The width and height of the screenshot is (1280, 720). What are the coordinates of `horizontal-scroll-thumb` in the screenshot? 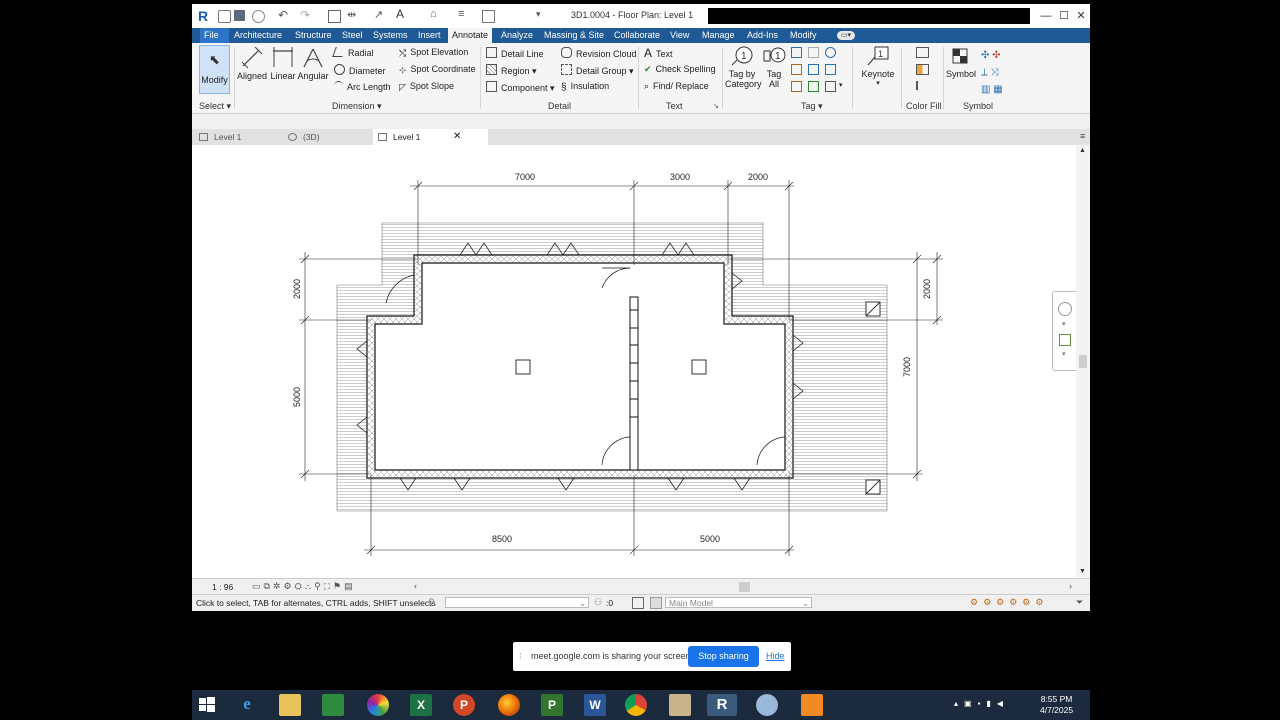 It's located at (744, 587).